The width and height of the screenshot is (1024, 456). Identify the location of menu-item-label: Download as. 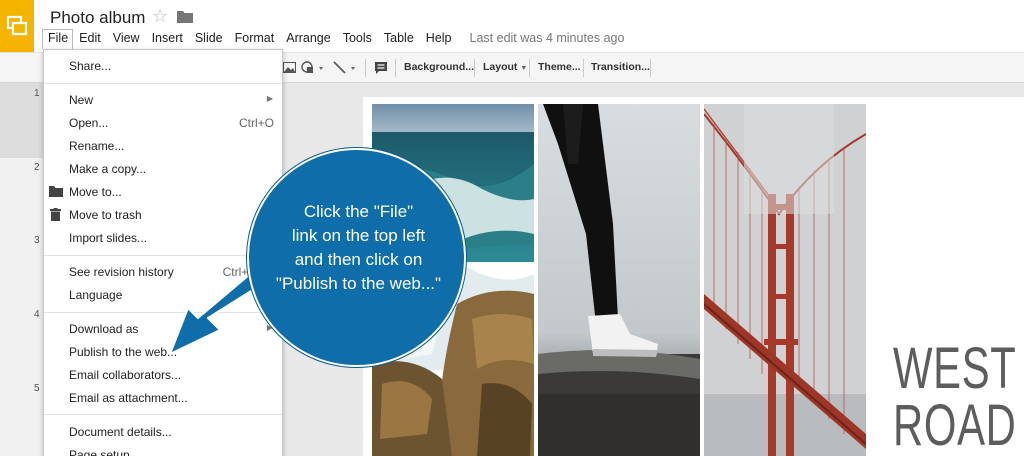
(104, 329).